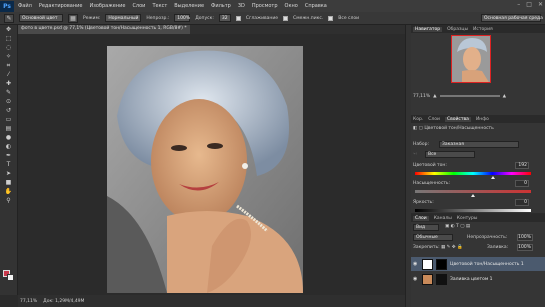 The width and height of the screenshot is (545, 307). I want to click on blend-mode-dropdown: Обычные, so click(433, 237).